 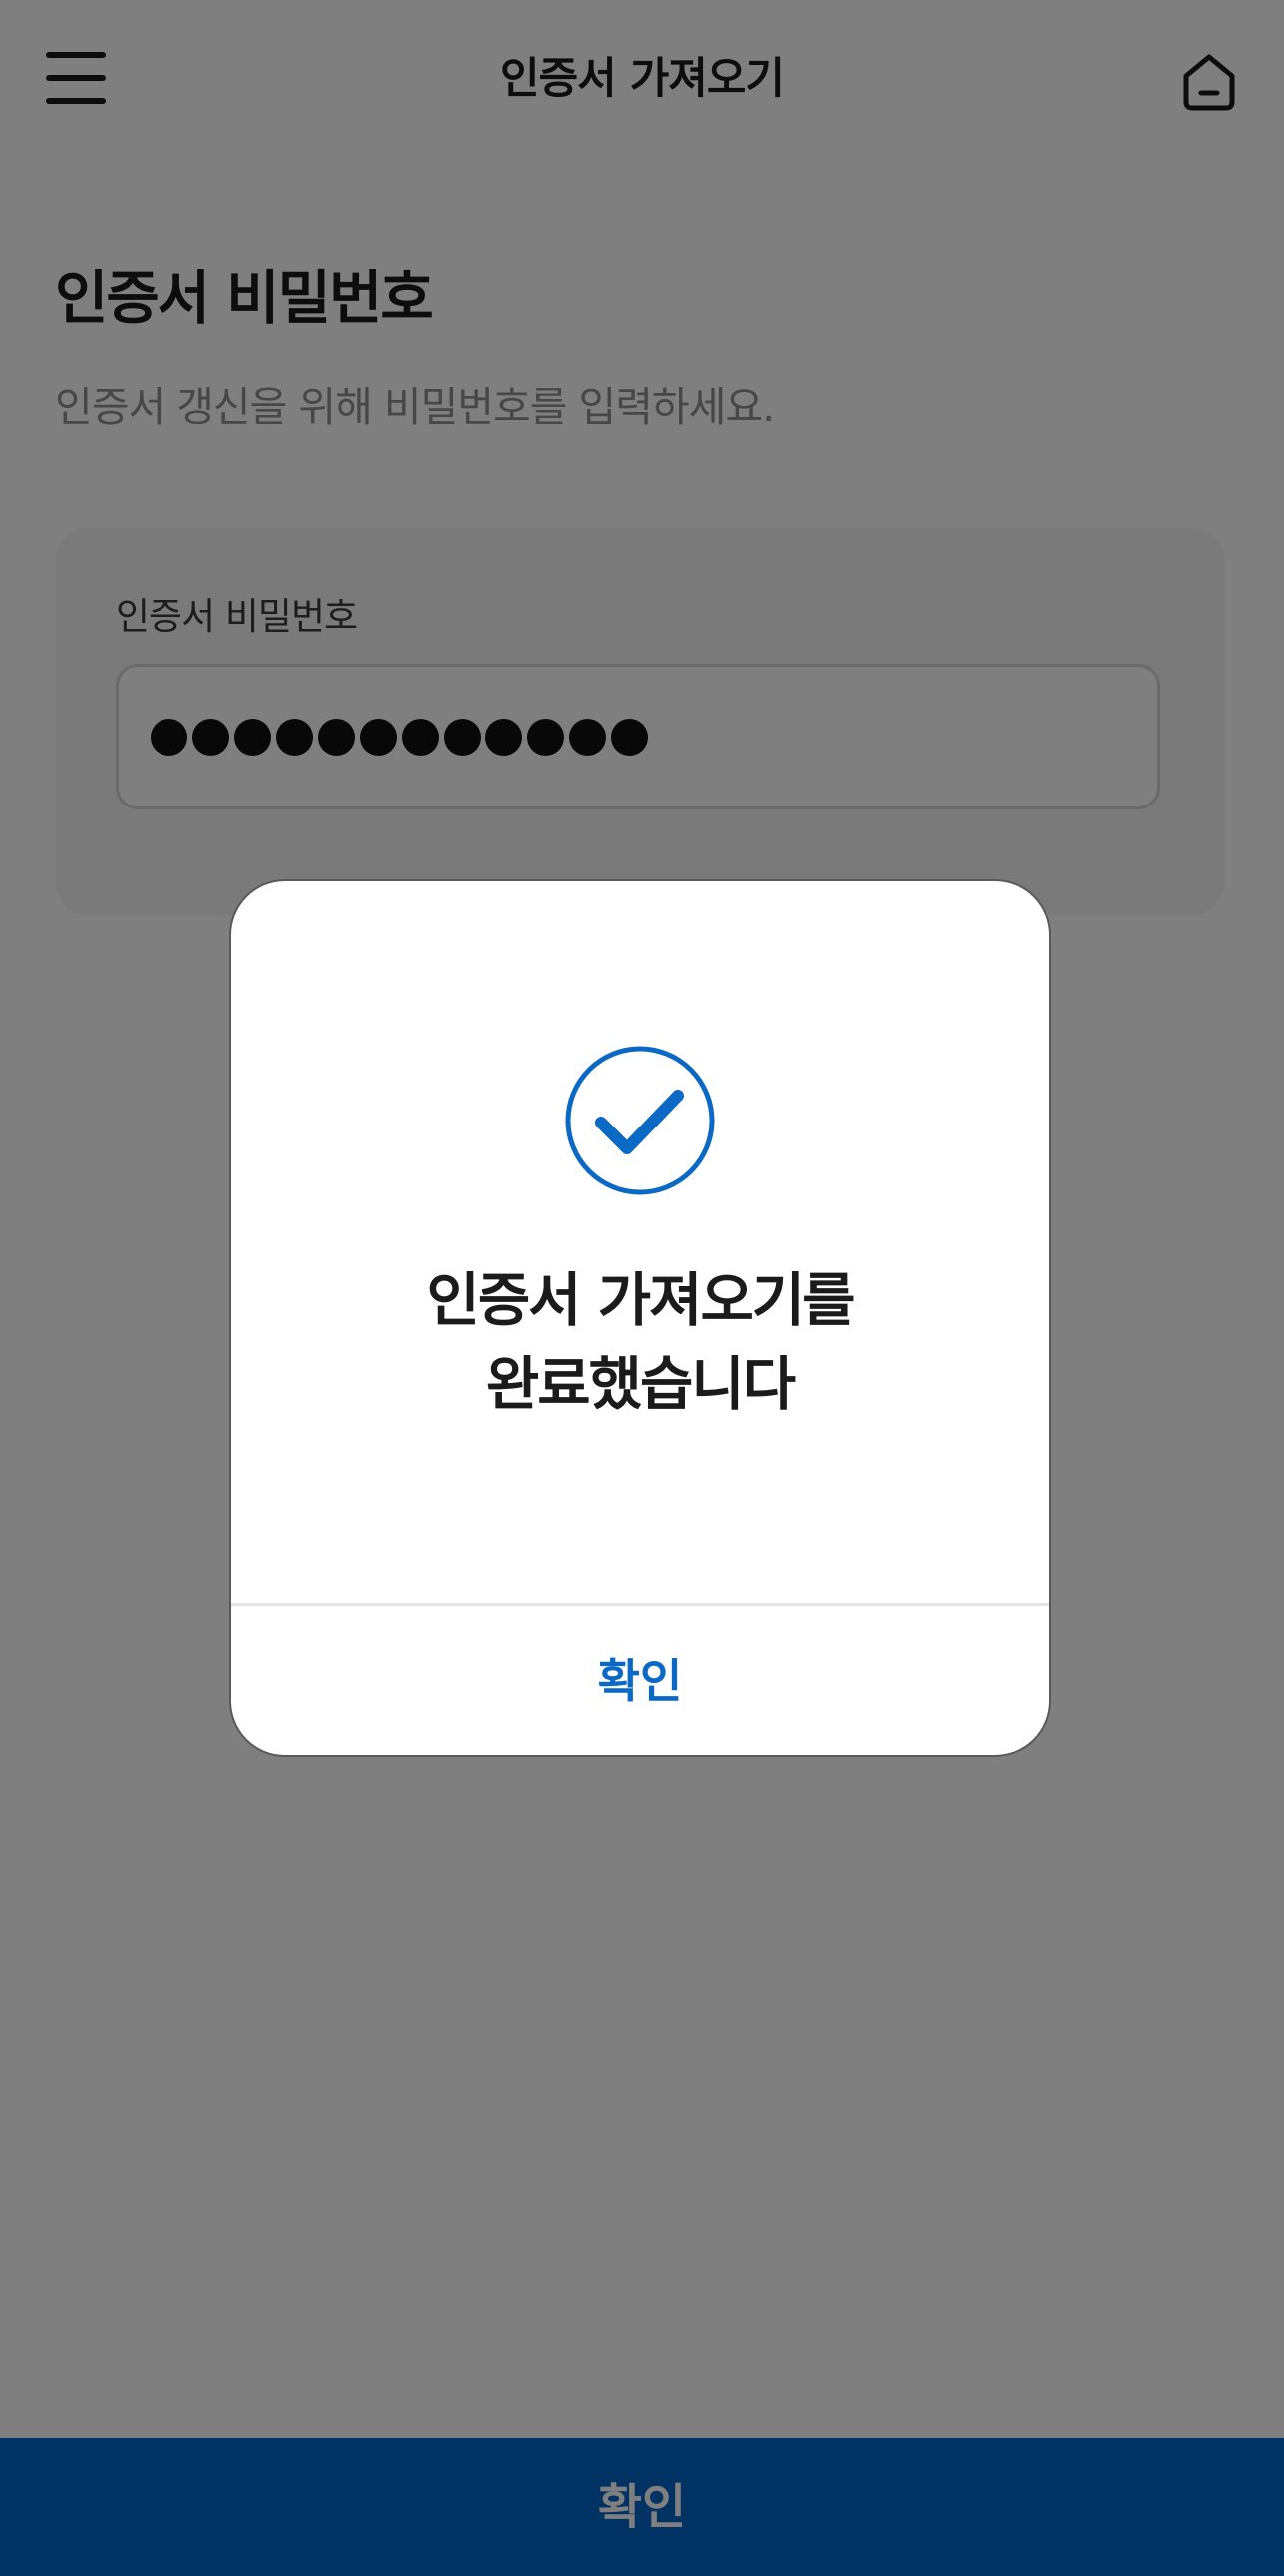 I want to click on dialog-confirm-button: 확인, so click(x=640, y=1680).